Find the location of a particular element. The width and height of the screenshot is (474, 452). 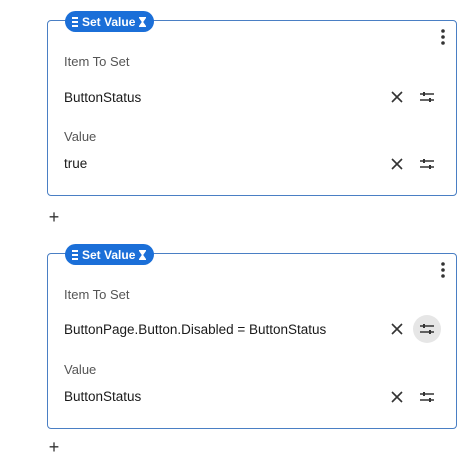

value-field: true is located at coordinates (75, 163).